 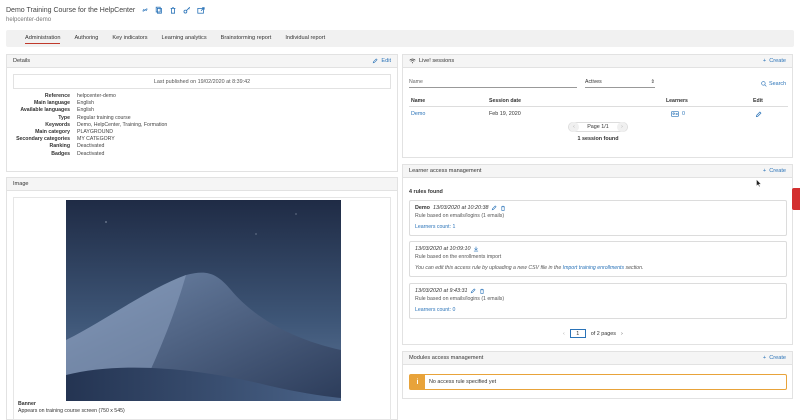 I want to click on tab-brainstorming-report: Brainstorming report, so click(x=246, y=38).